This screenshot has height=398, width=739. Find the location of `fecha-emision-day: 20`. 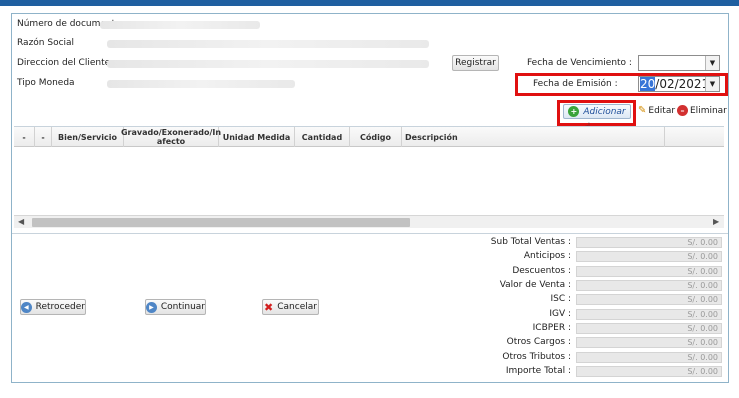

fecha-emision-day: 20 is located at coordinates (648, 84).